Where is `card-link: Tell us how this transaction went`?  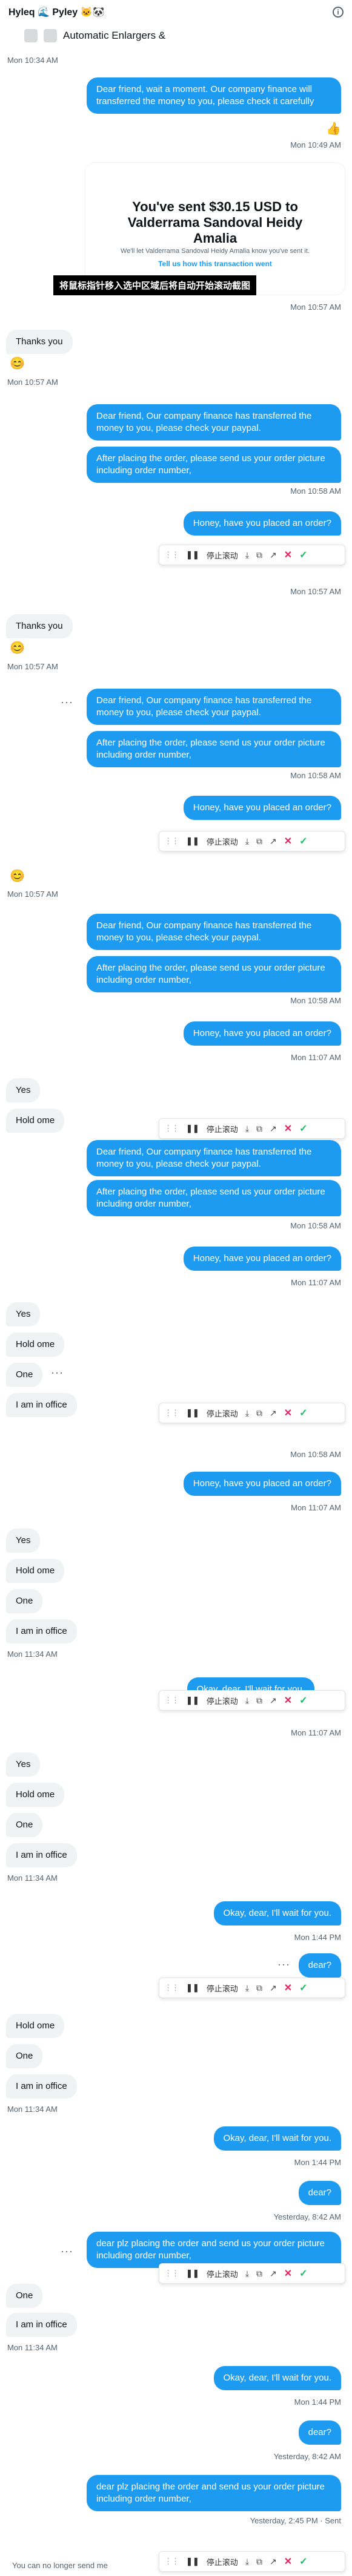 card-link: Tell us how this transaction went is located at coordinates (215, 264).